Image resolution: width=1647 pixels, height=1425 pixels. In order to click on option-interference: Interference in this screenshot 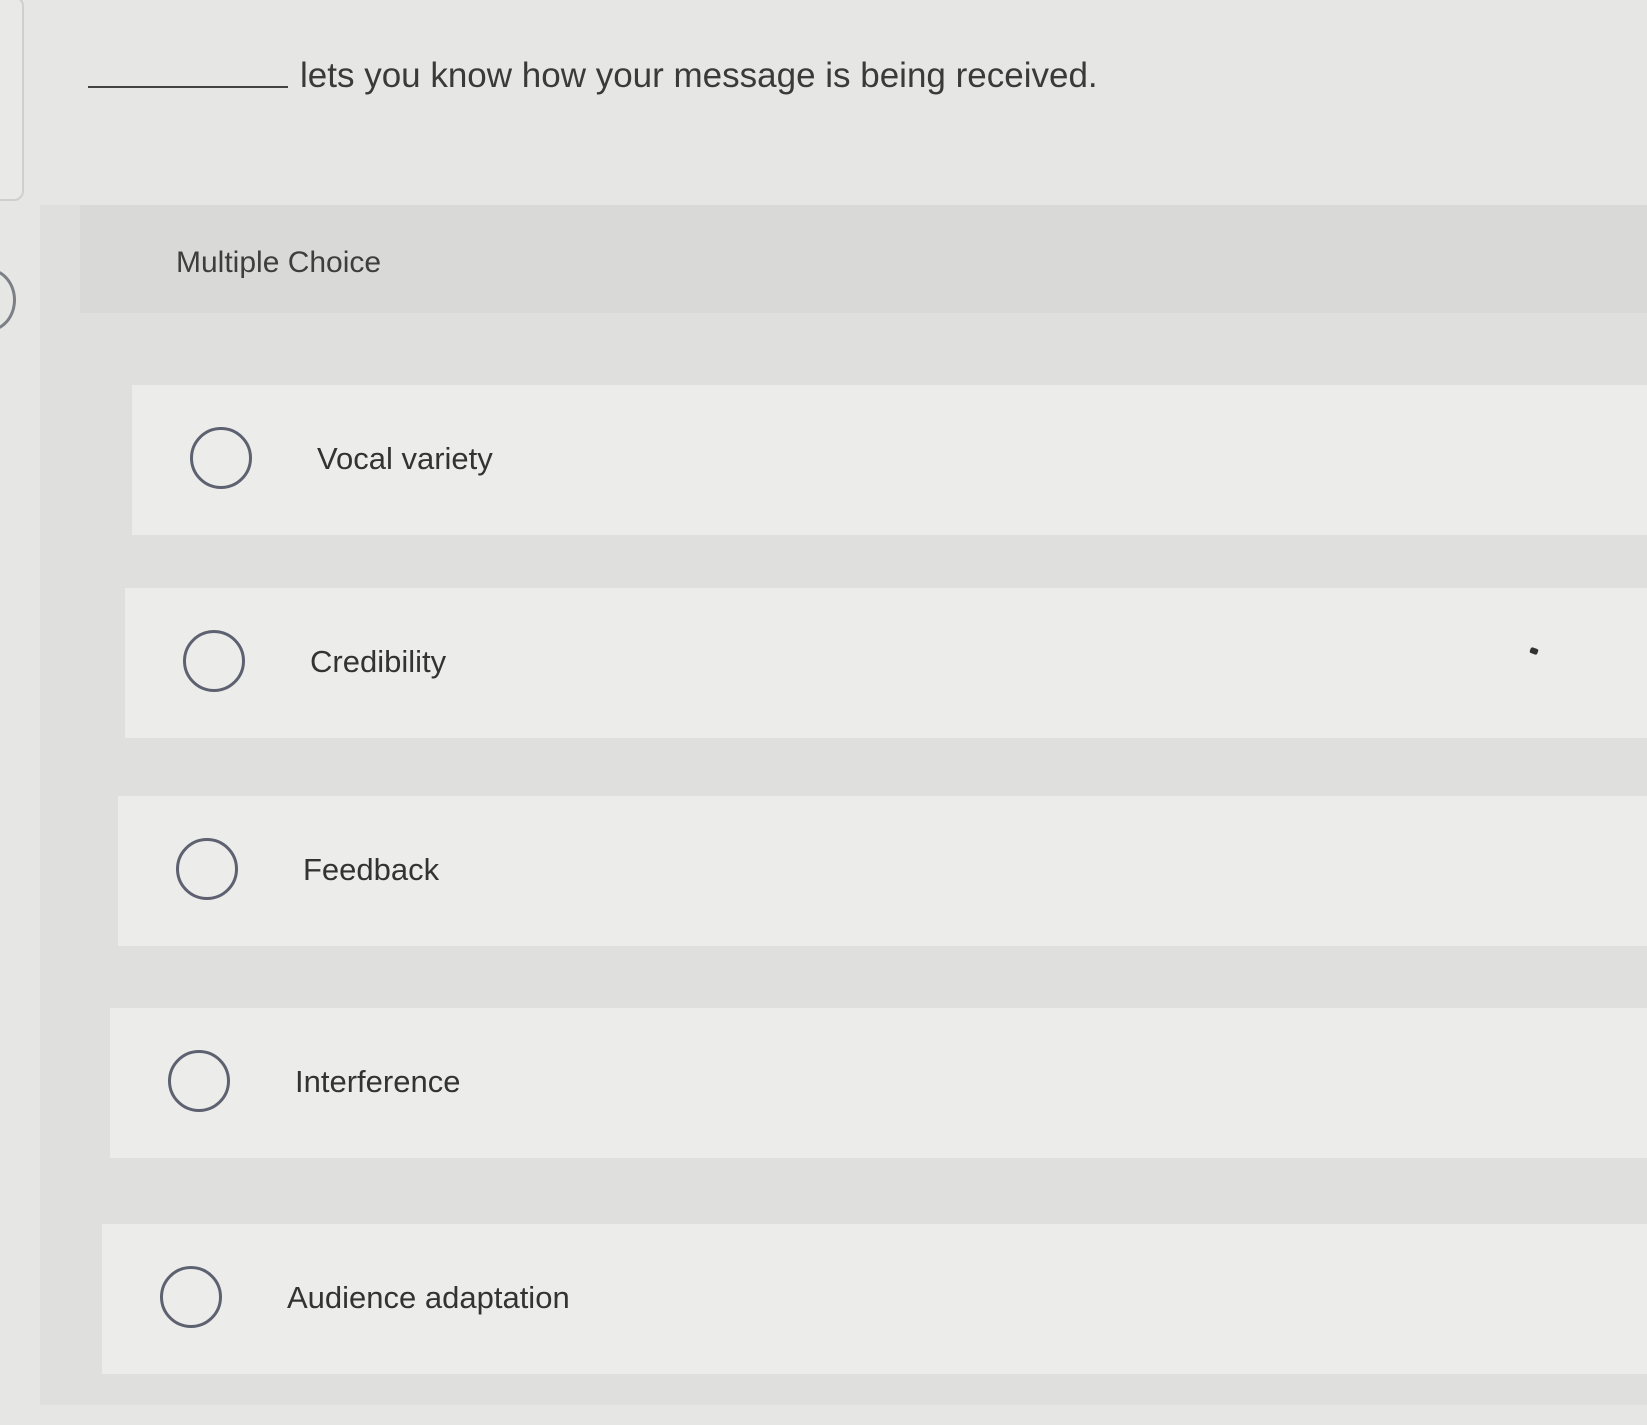, I will do `click(878, 1083)`.